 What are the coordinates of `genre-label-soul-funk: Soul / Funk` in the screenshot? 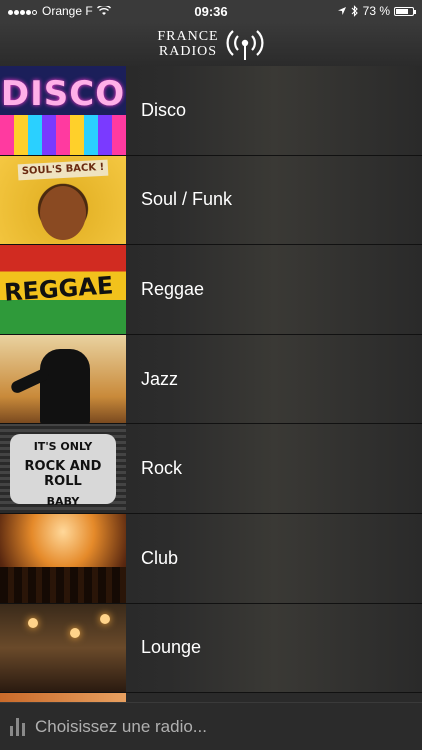 It's located at (187, 199).